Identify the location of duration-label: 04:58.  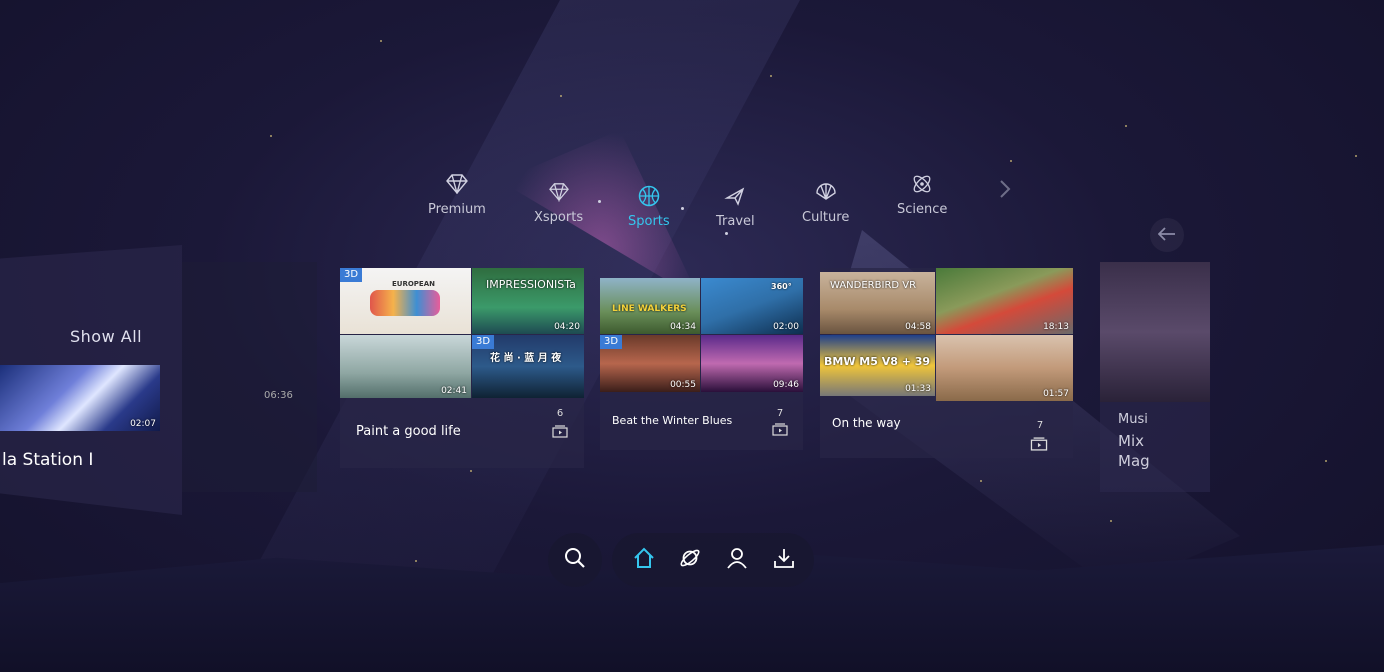
(918, 327).